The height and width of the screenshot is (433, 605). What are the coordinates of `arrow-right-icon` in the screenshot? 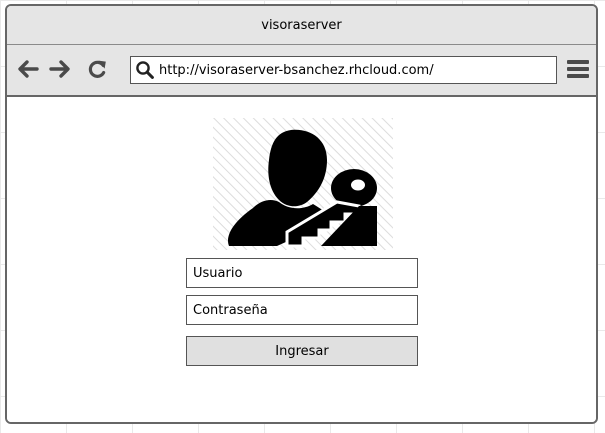 It's located at (59, 69).